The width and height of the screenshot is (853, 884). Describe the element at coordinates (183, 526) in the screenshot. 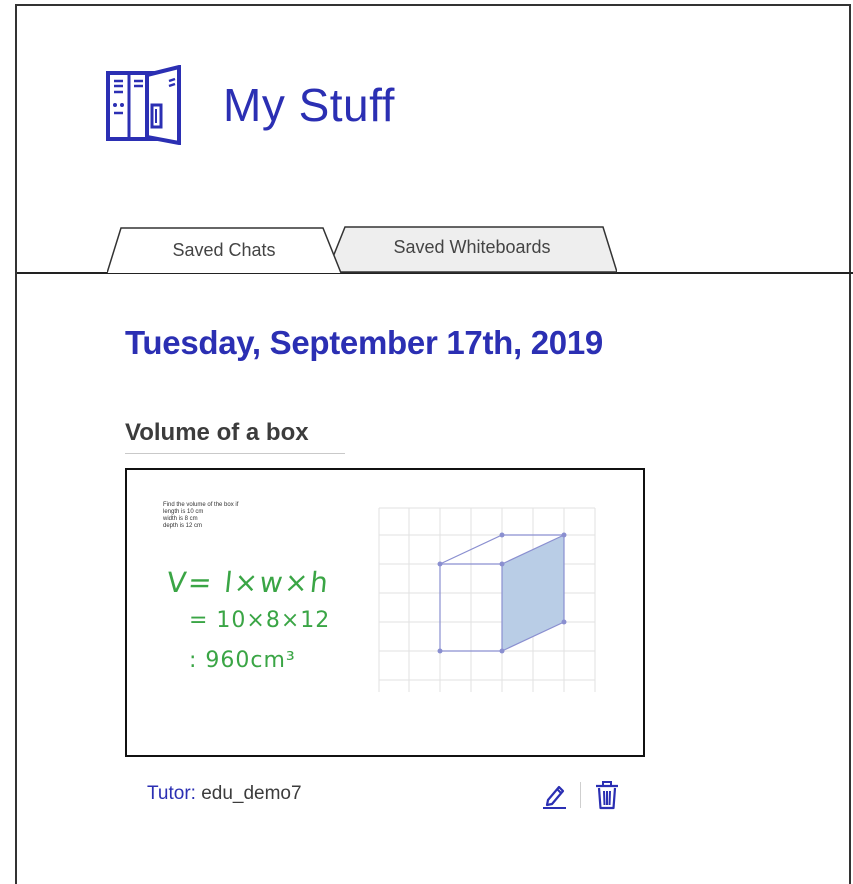

I see `problem-line: depth is 12 cm` at that location.